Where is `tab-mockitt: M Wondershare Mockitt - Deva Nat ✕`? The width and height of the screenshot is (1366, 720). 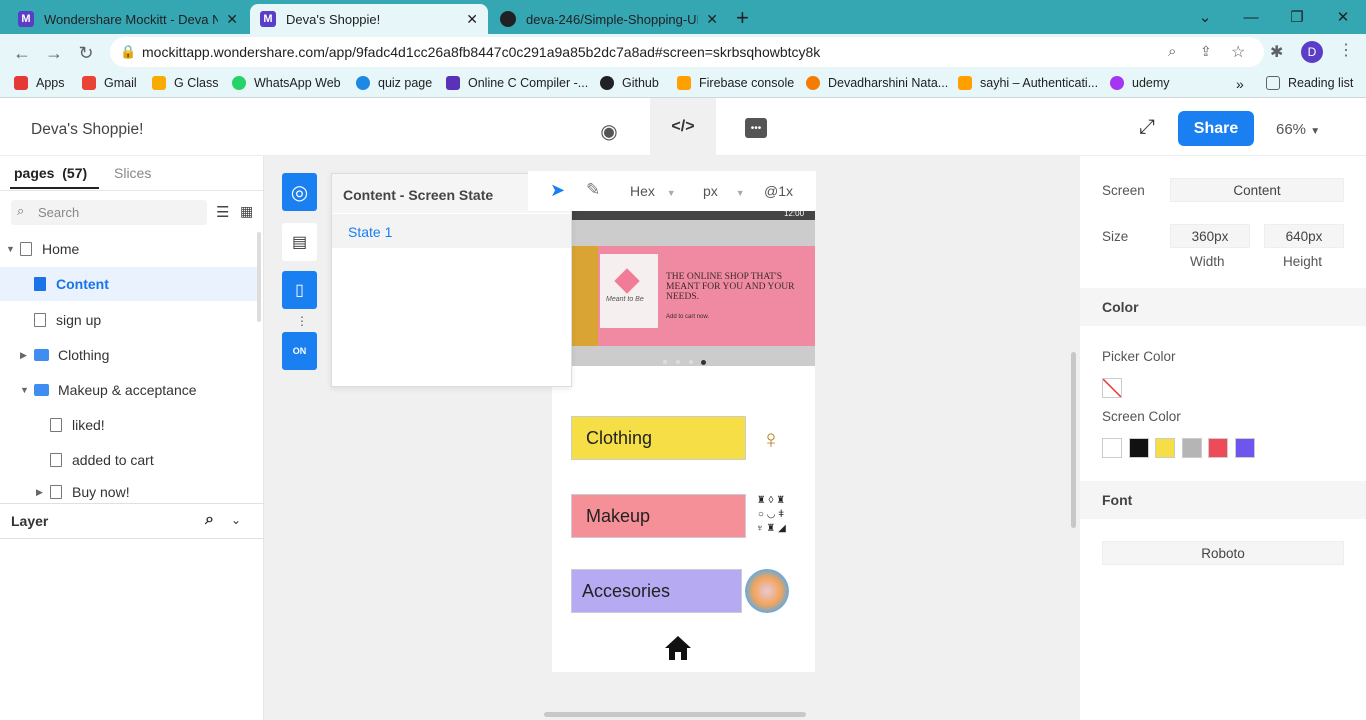
tab-mockitt: M Wondershare Mockitt - Deva Nat ✕ is located at coordinates (128, 19).